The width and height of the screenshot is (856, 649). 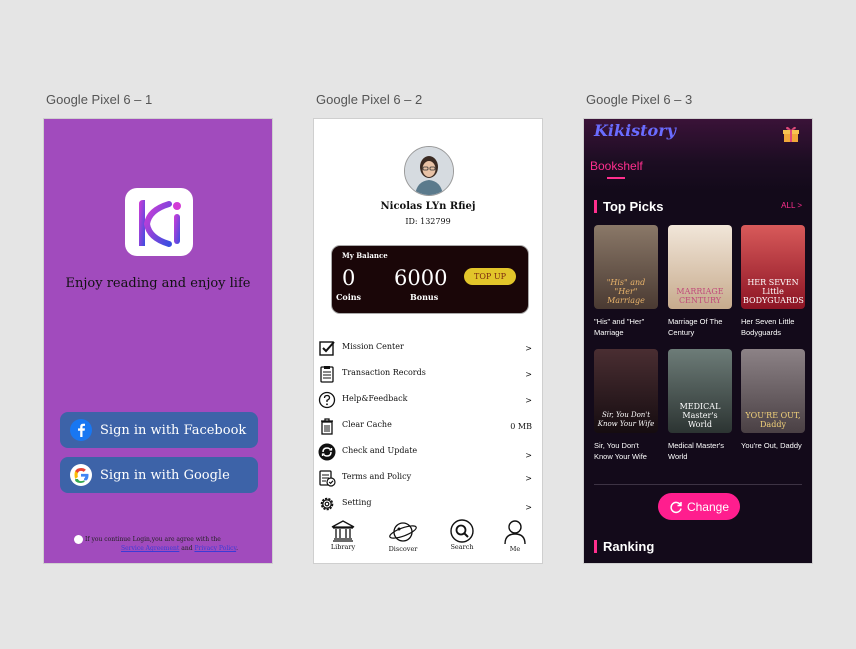 What do you see at coordinates (700, 391) in the screenshot?
I see `book-cover: MEDICAL Master's World` at bounding box center [700, 391].